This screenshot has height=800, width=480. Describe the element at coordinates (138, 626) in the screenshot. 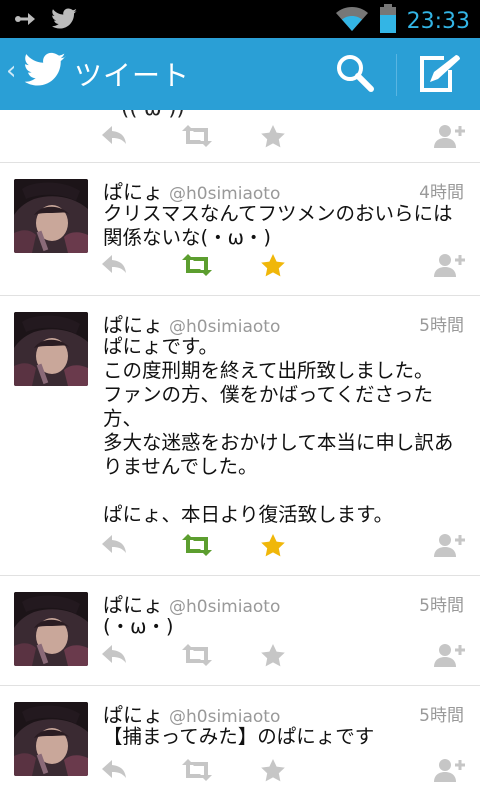

I see `tweet-text: (・ω・)` at that location.